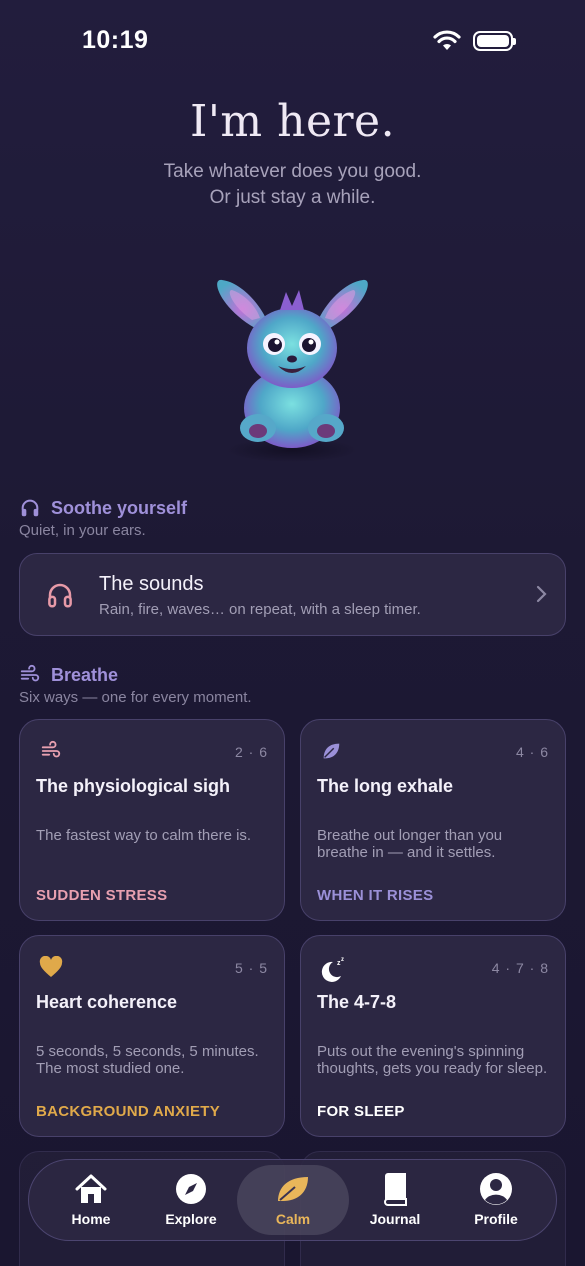  I want to click on card-description: The fastest way to calm there is., so click(144, 835).